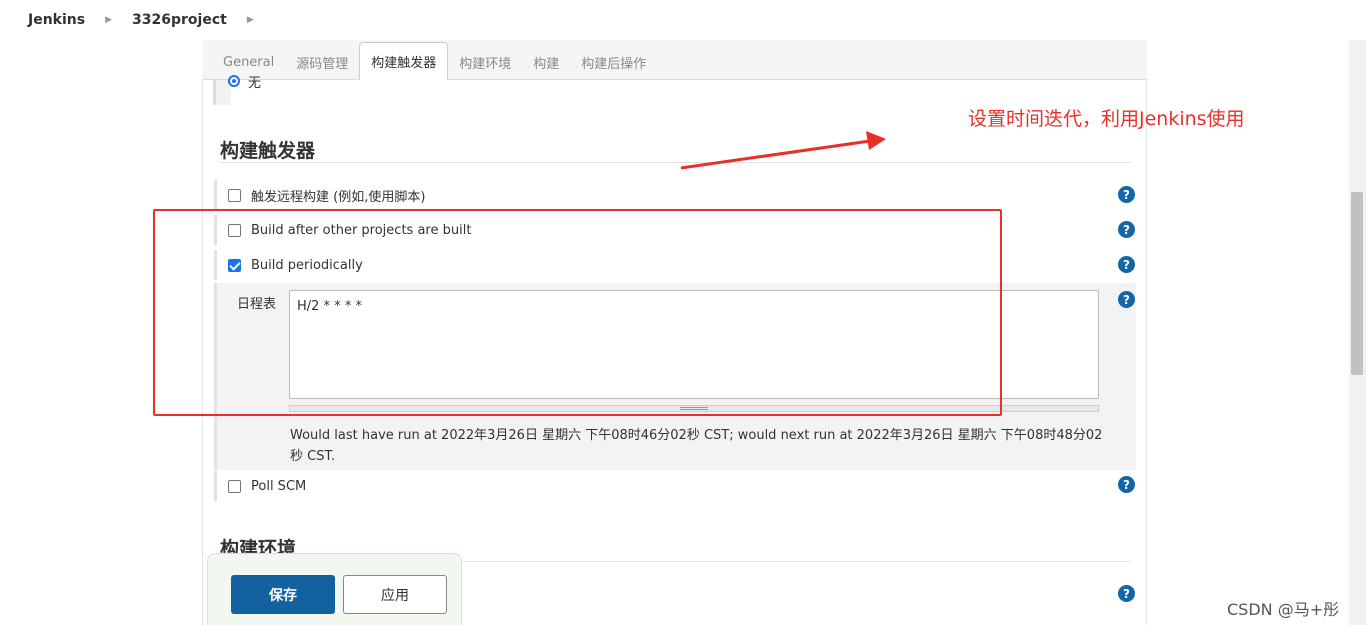 This screenshot has height=625, width=1366. I want to click on save-button: 保存, so click(283, 594).